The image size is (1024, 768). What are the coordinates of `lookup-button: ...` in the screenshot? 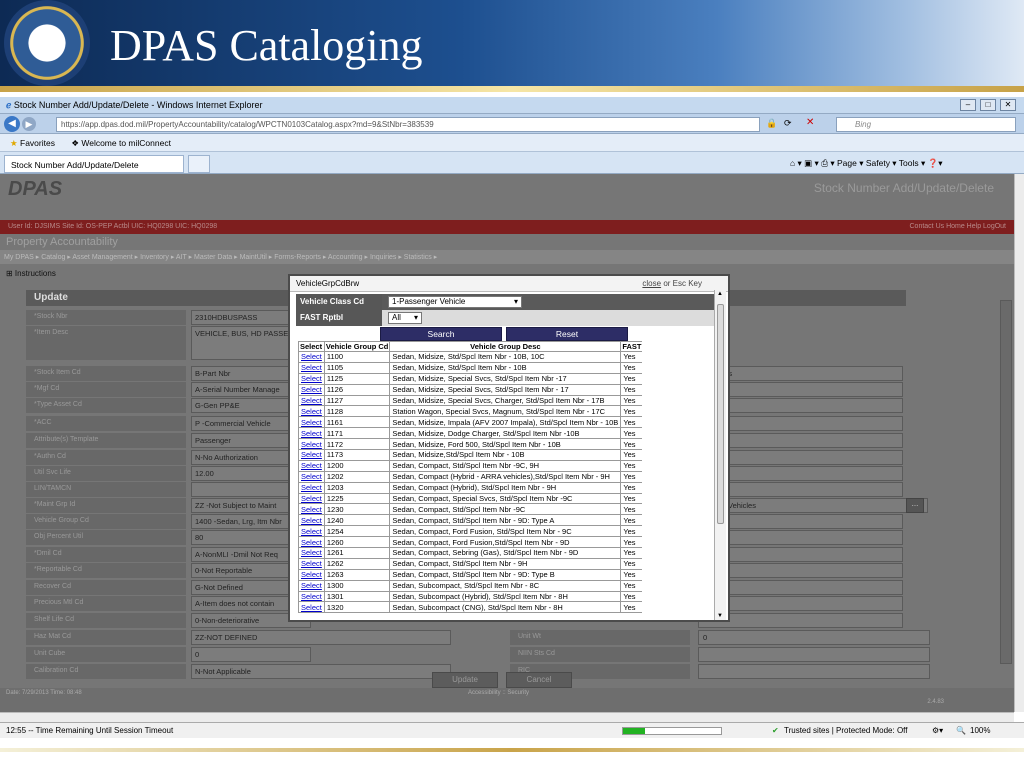 It's located at (915, 505).